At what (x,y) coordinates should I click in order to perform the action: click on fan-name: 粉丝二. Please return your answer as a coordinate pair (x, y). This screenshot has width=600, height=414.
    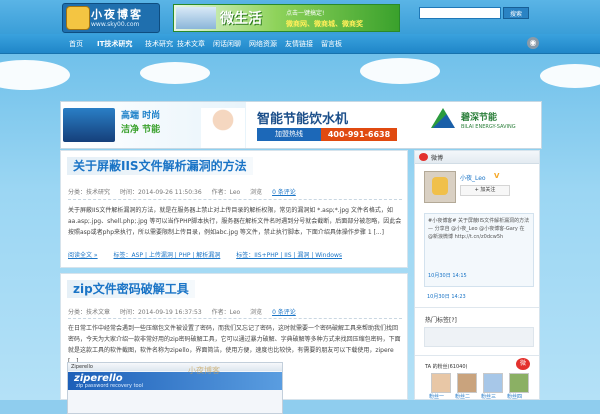
    Looking at the image, I should click on (462, 396).